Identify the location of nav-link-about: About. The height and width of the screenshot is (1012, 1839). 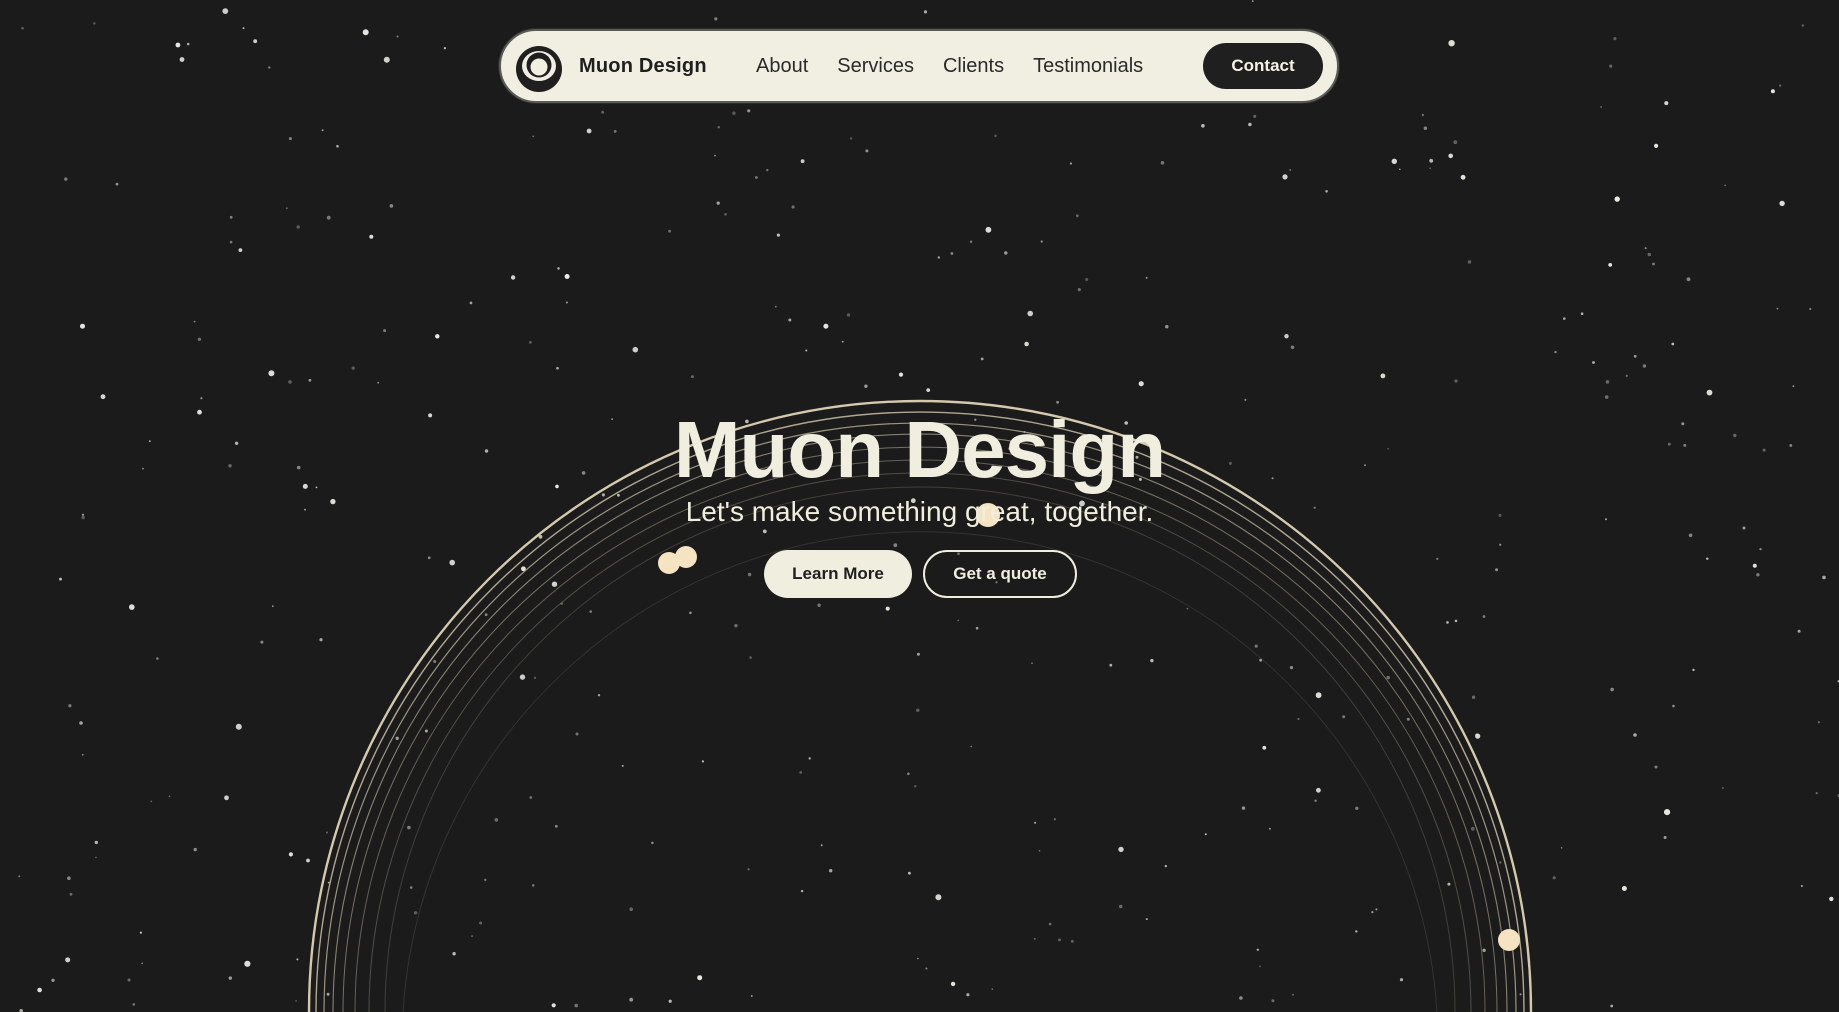
(782, 66).